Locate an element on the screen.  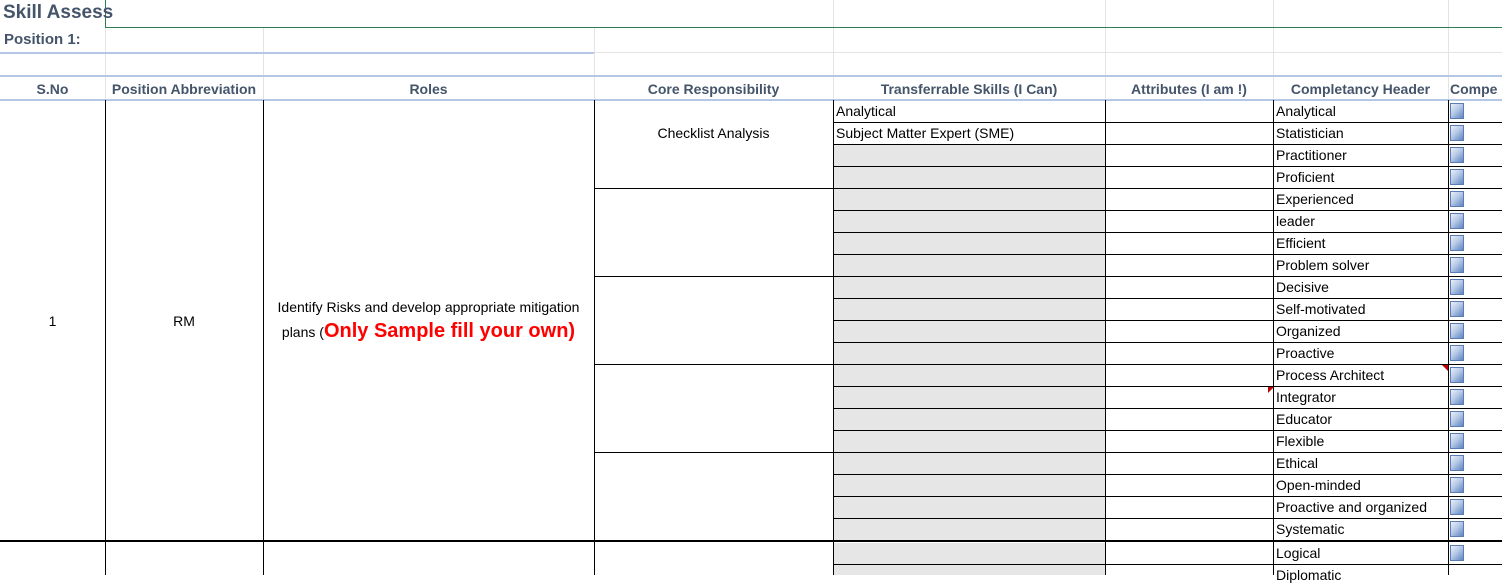
title-cell-border is located at coordinates (803, 14).